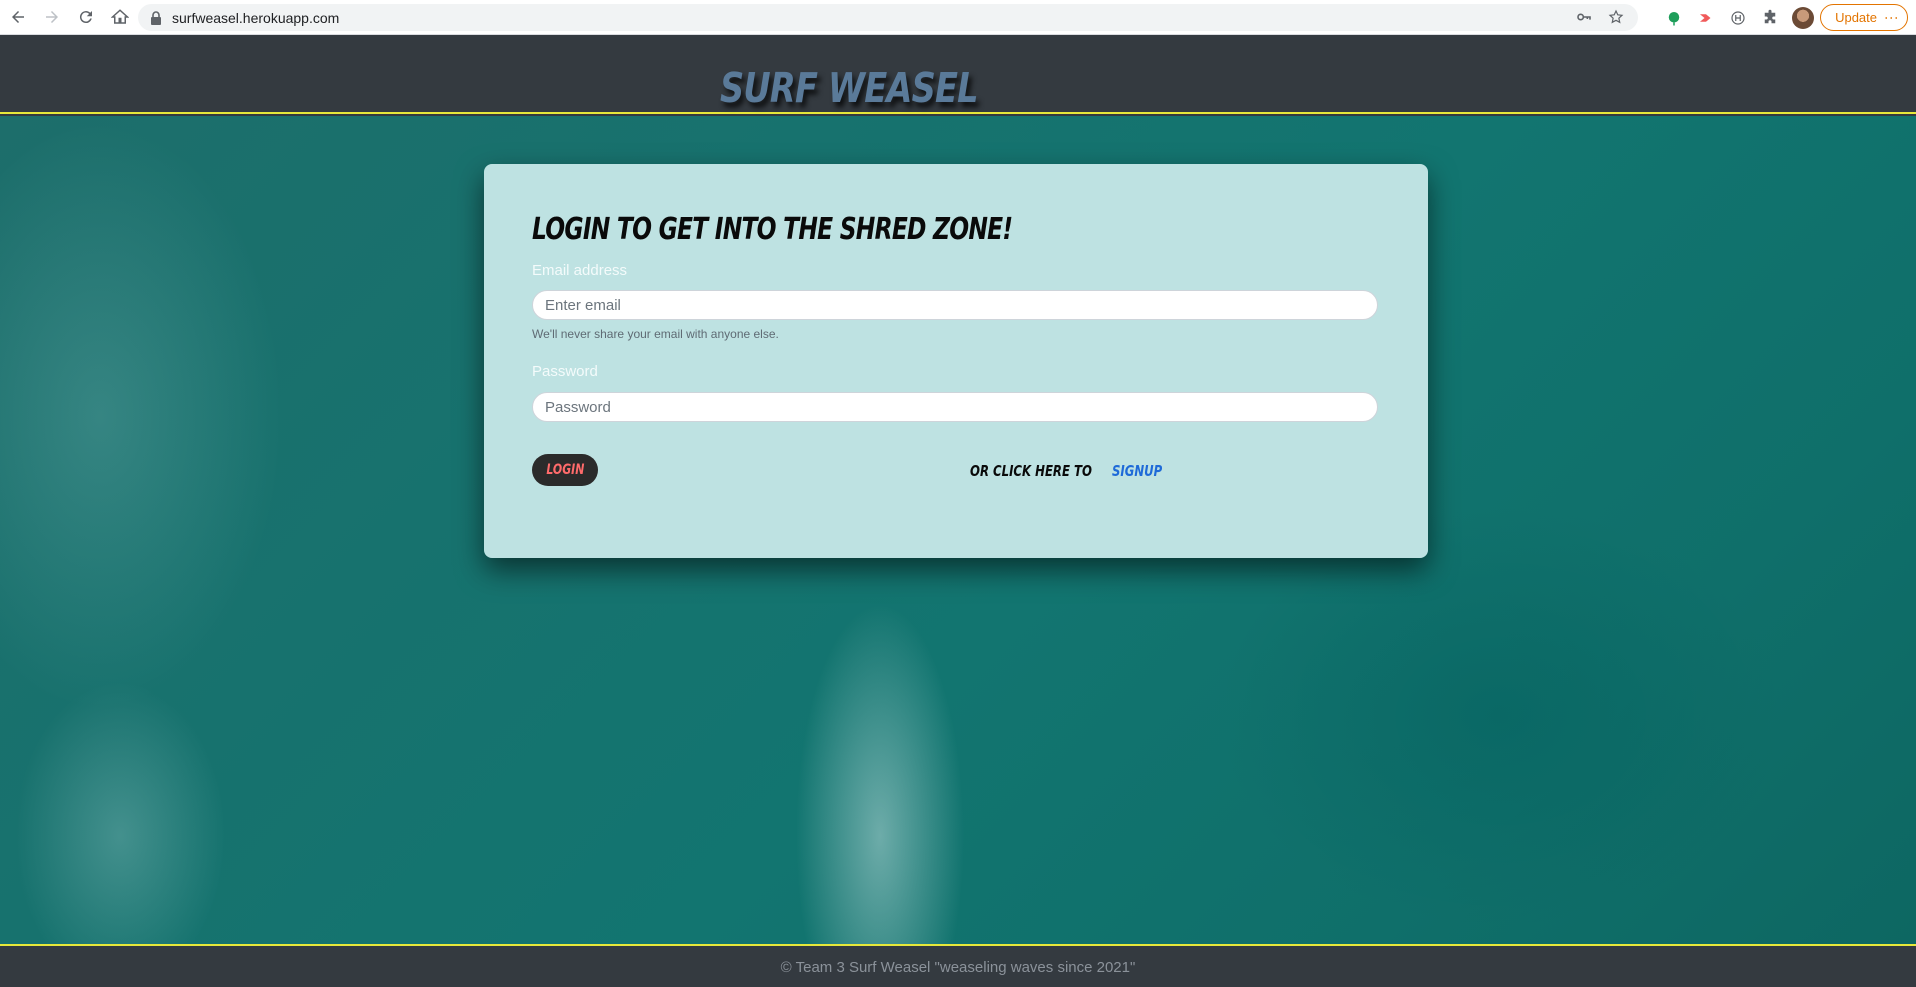  I want to click on address-bar: surfweasel.herokuapp.com, so click(888, 17).